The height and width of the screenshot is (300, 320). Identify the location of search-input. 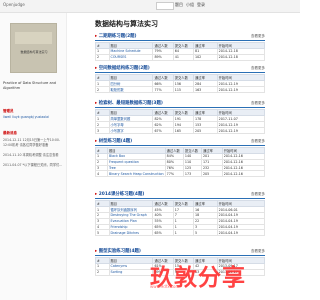
(165, 6).